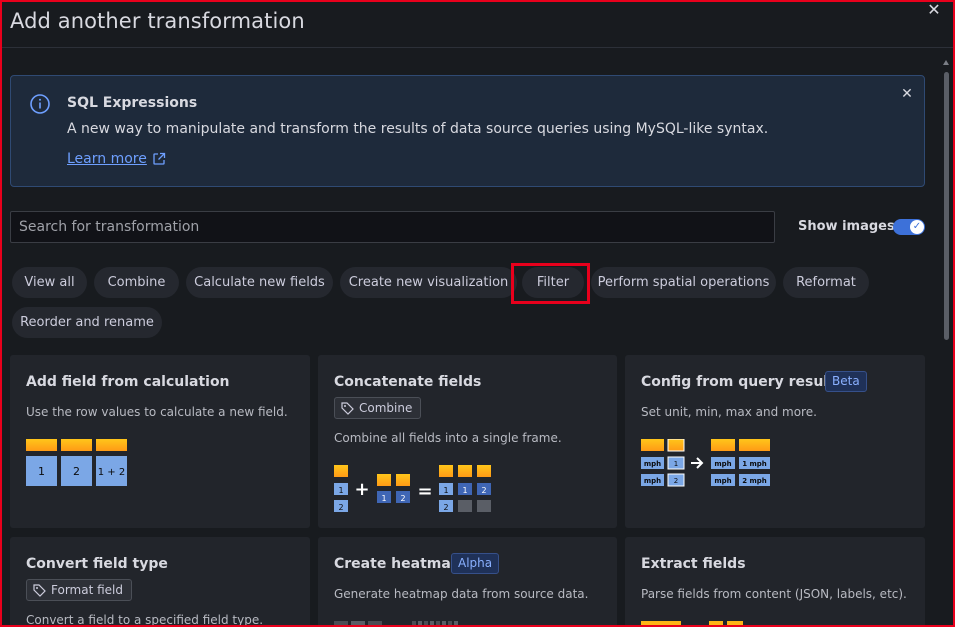 The height and width of the screenshot is (627, 955). Describe the element at coordinates (909, 227) in the screenshot. I see `show-images-toggle: ✓` at that location.